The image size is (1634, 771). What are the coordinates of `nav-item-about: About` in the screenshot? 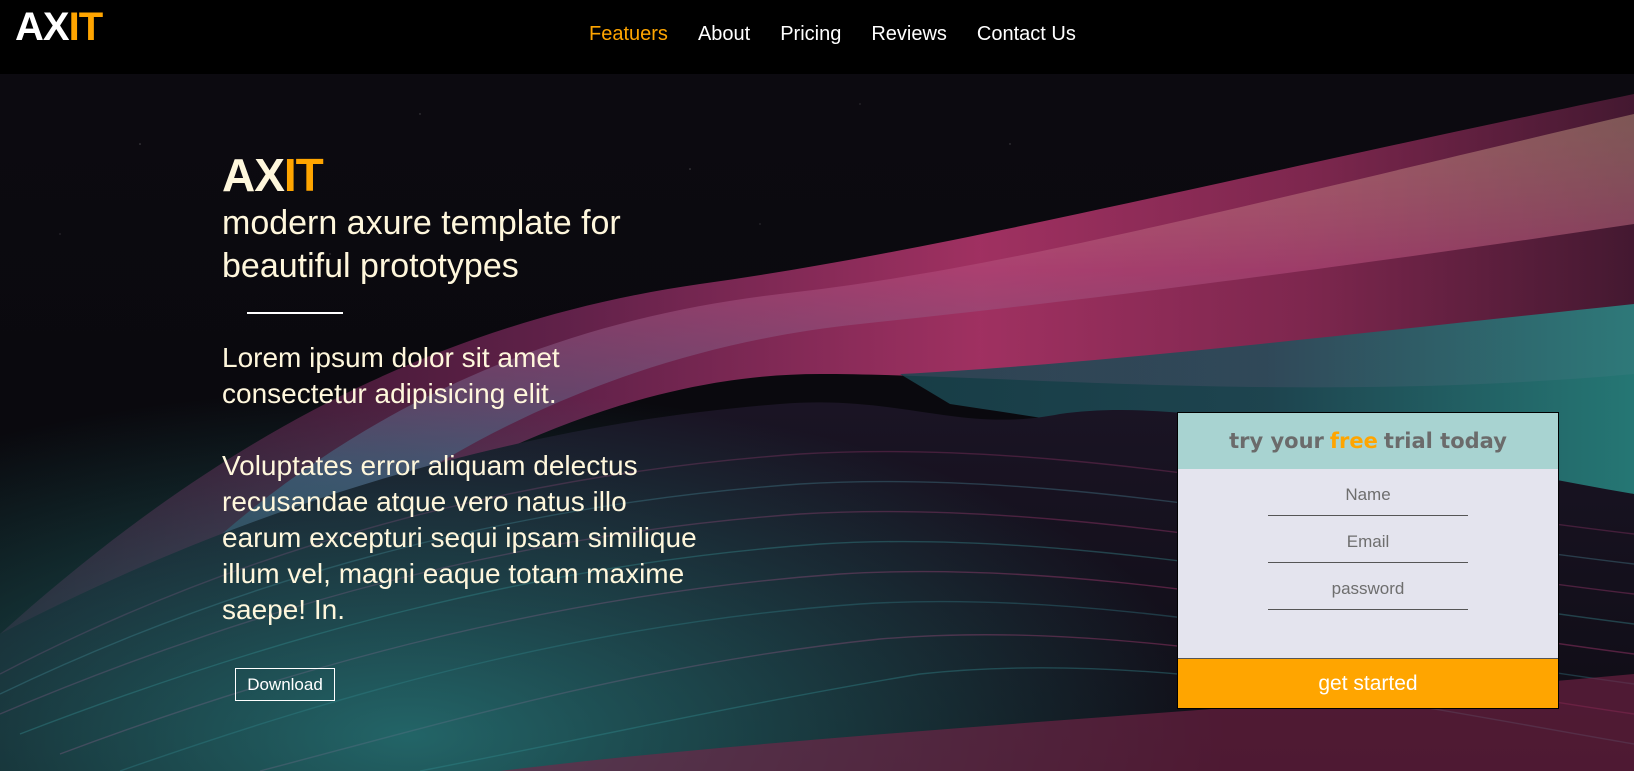 It's located at (724, 34).